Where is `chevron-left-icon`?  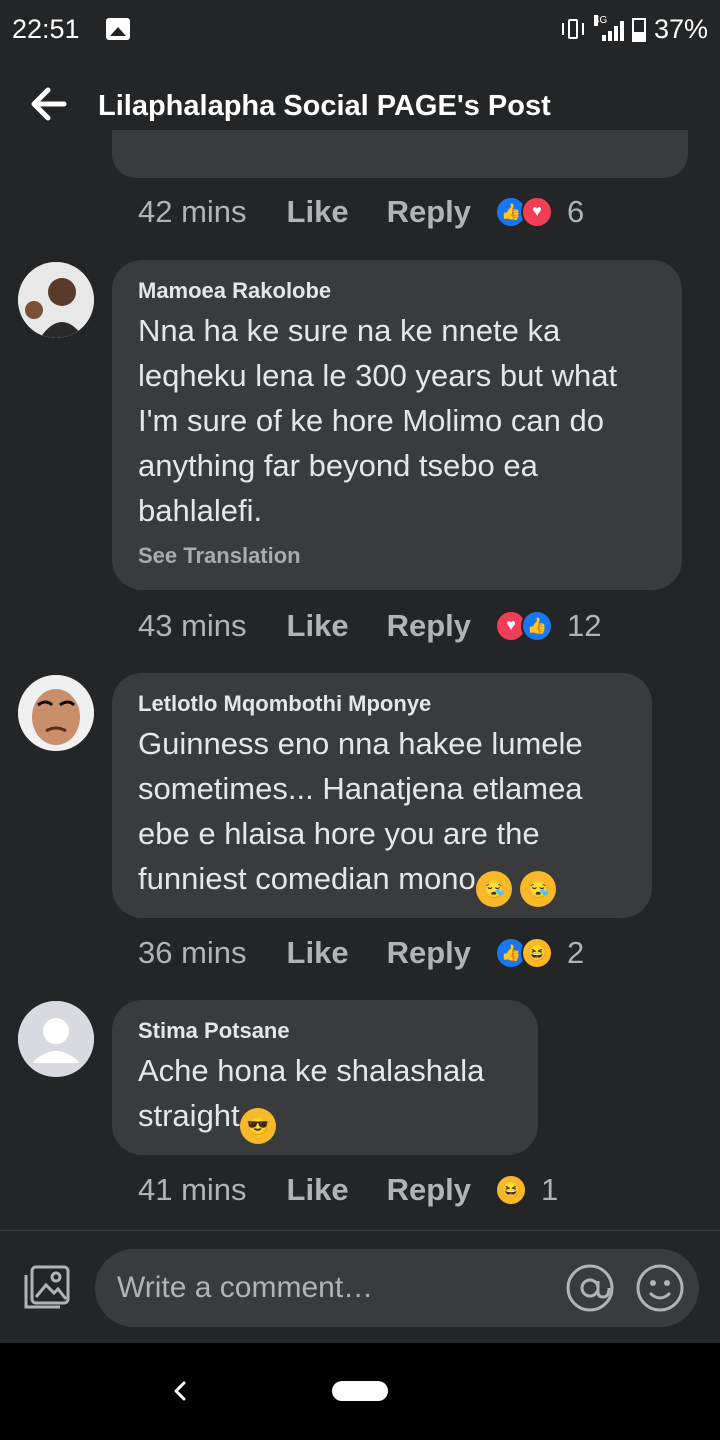
chevron-left-icon is located at coordinates (180, 1391).